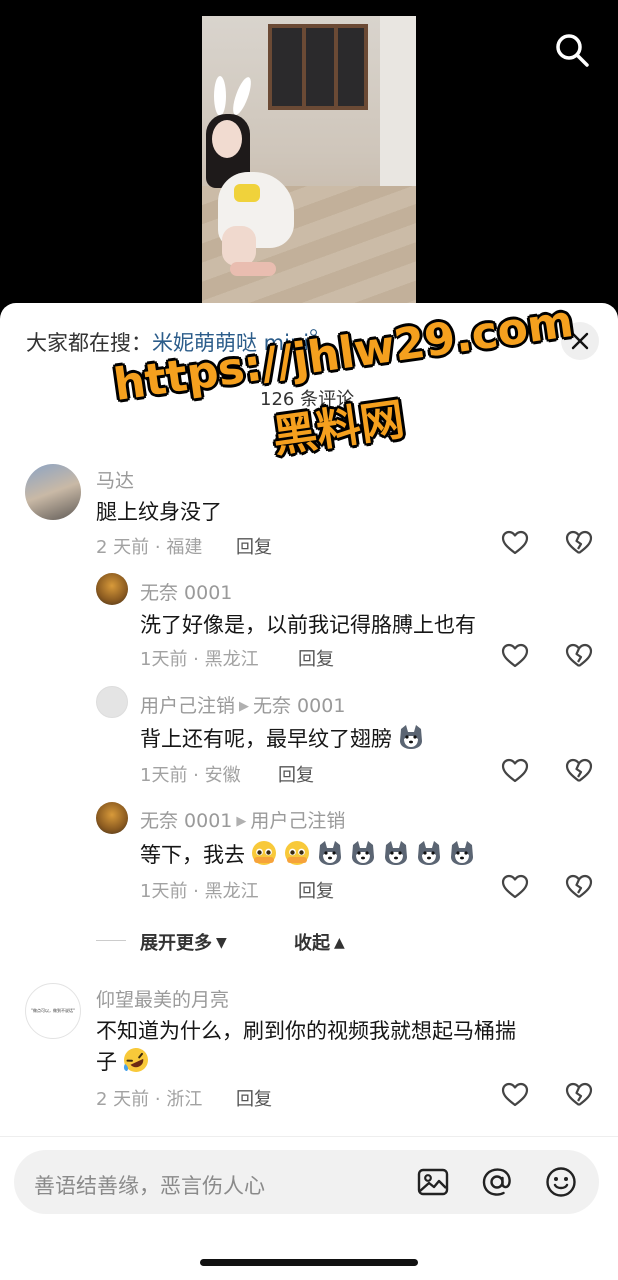  I want to click on image-button, so click(433, 1182).